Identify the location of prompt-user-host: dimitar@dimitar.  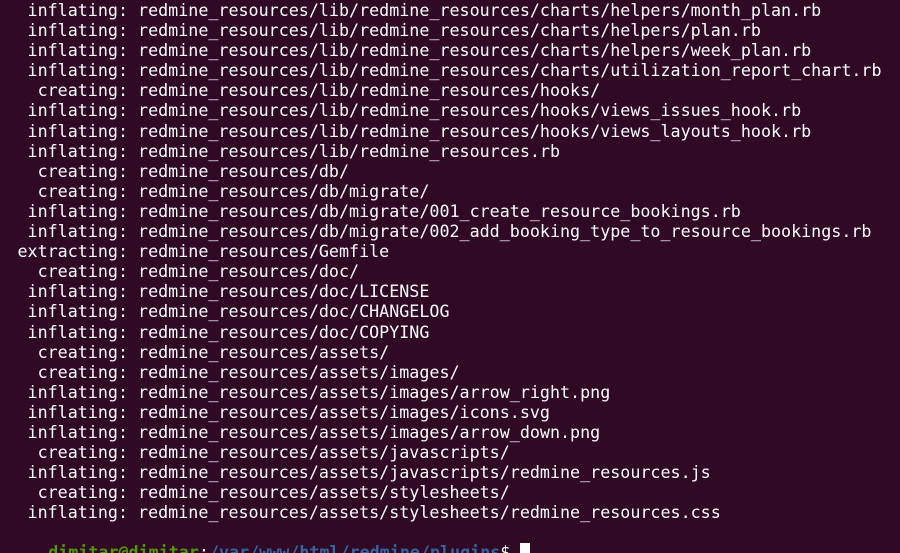
(123, 547).